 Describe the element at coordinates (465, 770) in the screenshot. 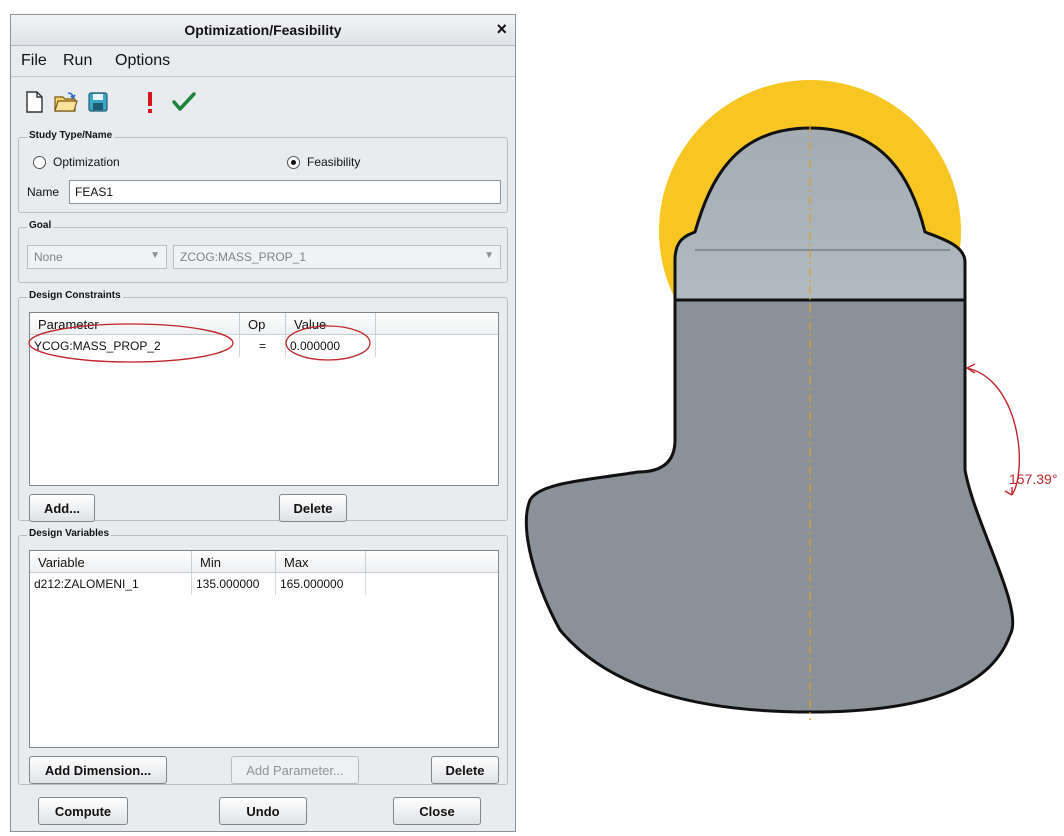

I see `delete-variable-button: Delete` at that location.